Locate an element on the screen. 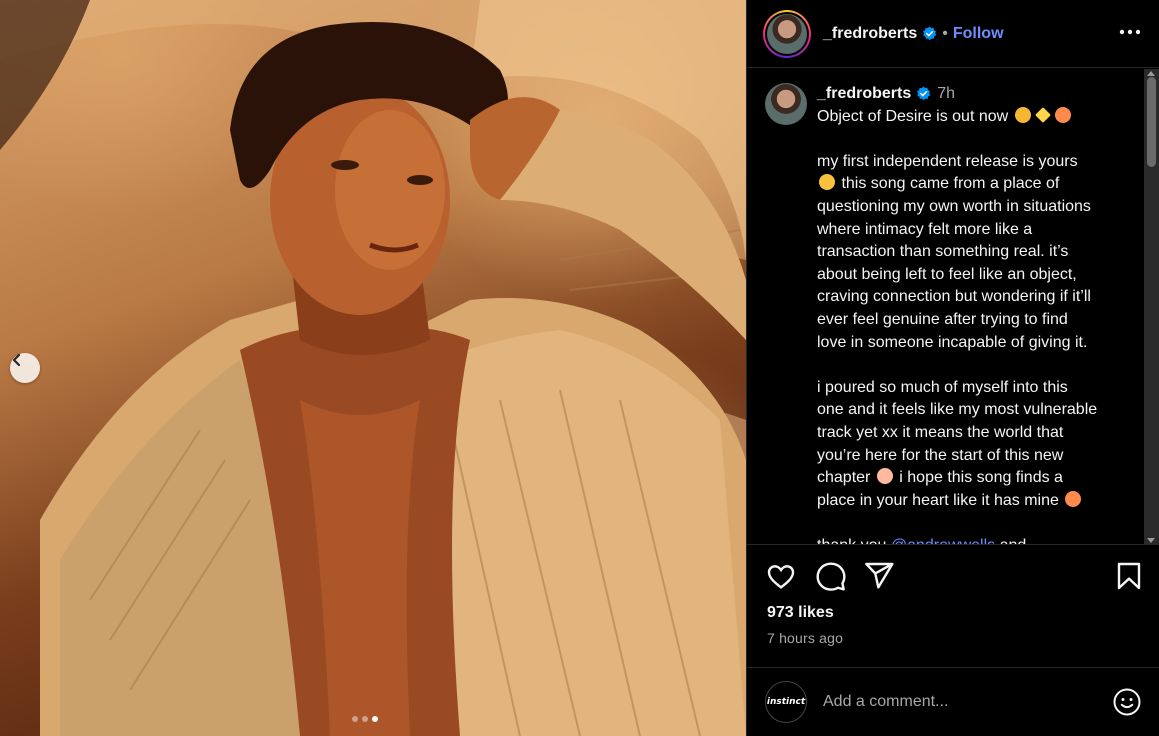  paper-plane-icon is located at coordinates (879, 575).